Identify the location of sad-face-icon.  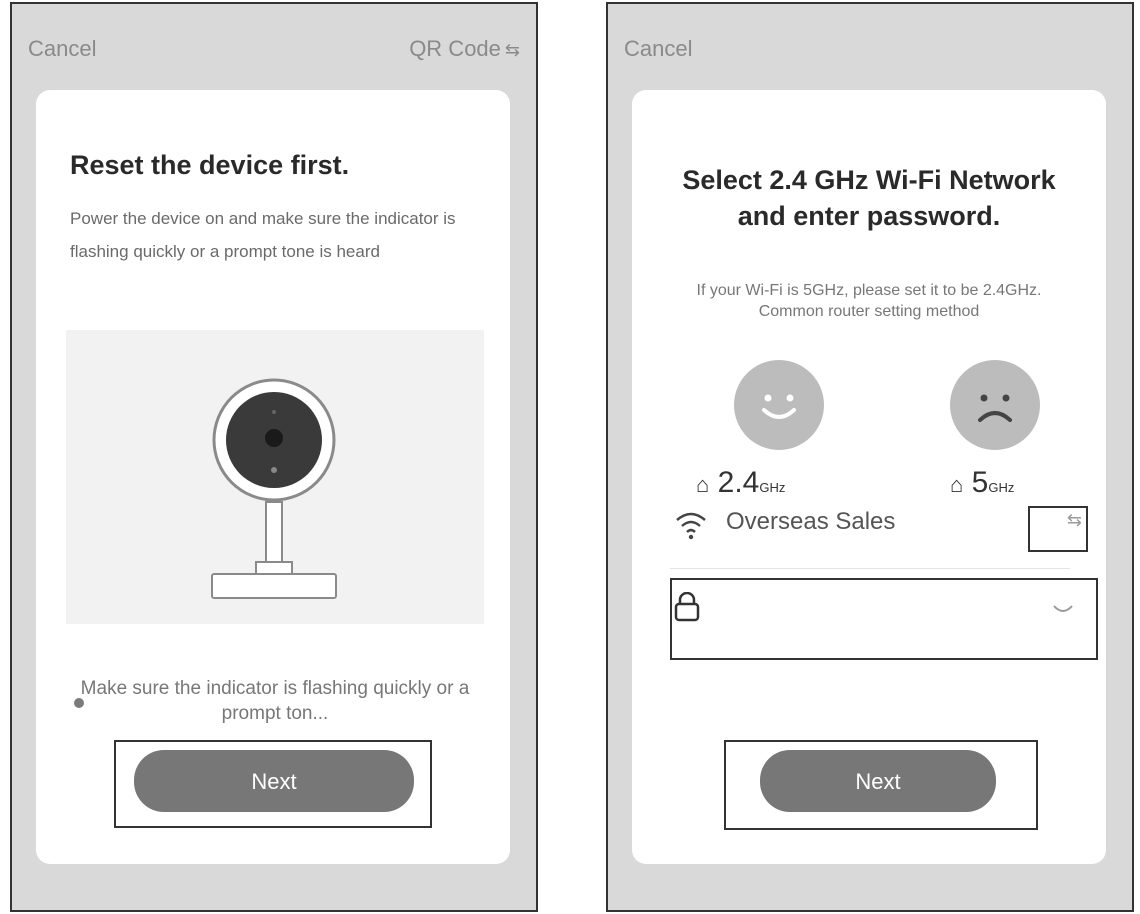
(995, 405).